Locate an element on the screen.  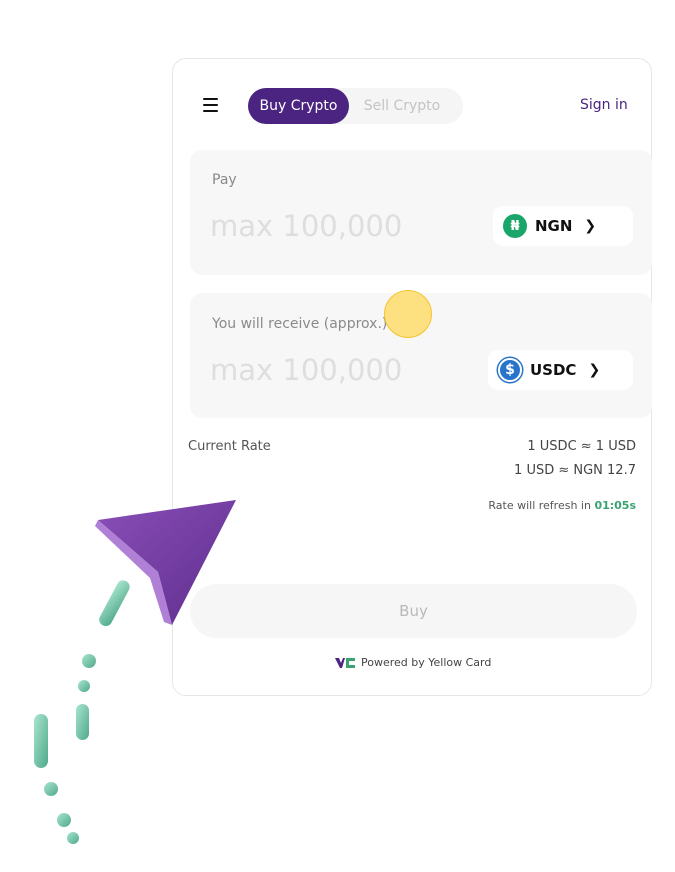
rate-usdc-usd: 1 USDC ≈ 1 USD is located at coordinates (581, 446).